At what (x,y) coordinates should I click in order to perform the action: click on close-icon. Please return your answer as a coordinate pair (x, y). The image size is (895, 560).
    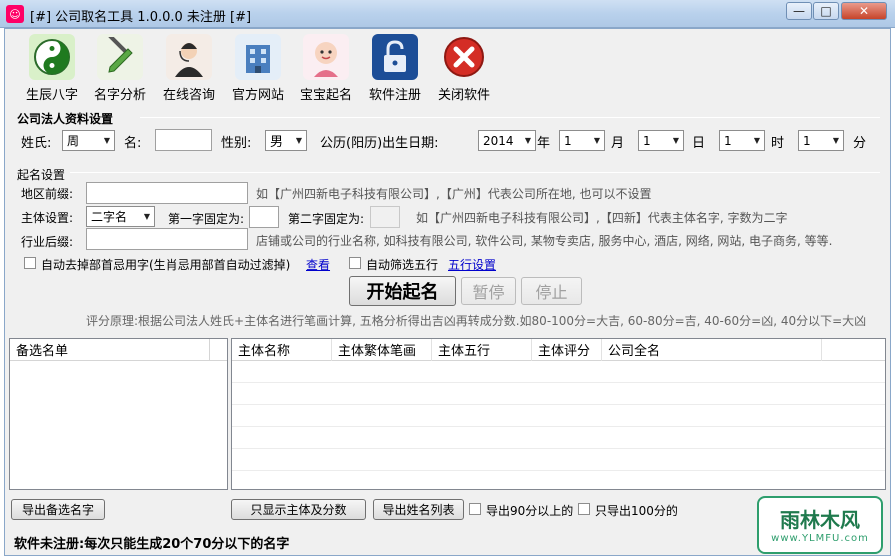
    Looking at the image, I should click on (464, 57).